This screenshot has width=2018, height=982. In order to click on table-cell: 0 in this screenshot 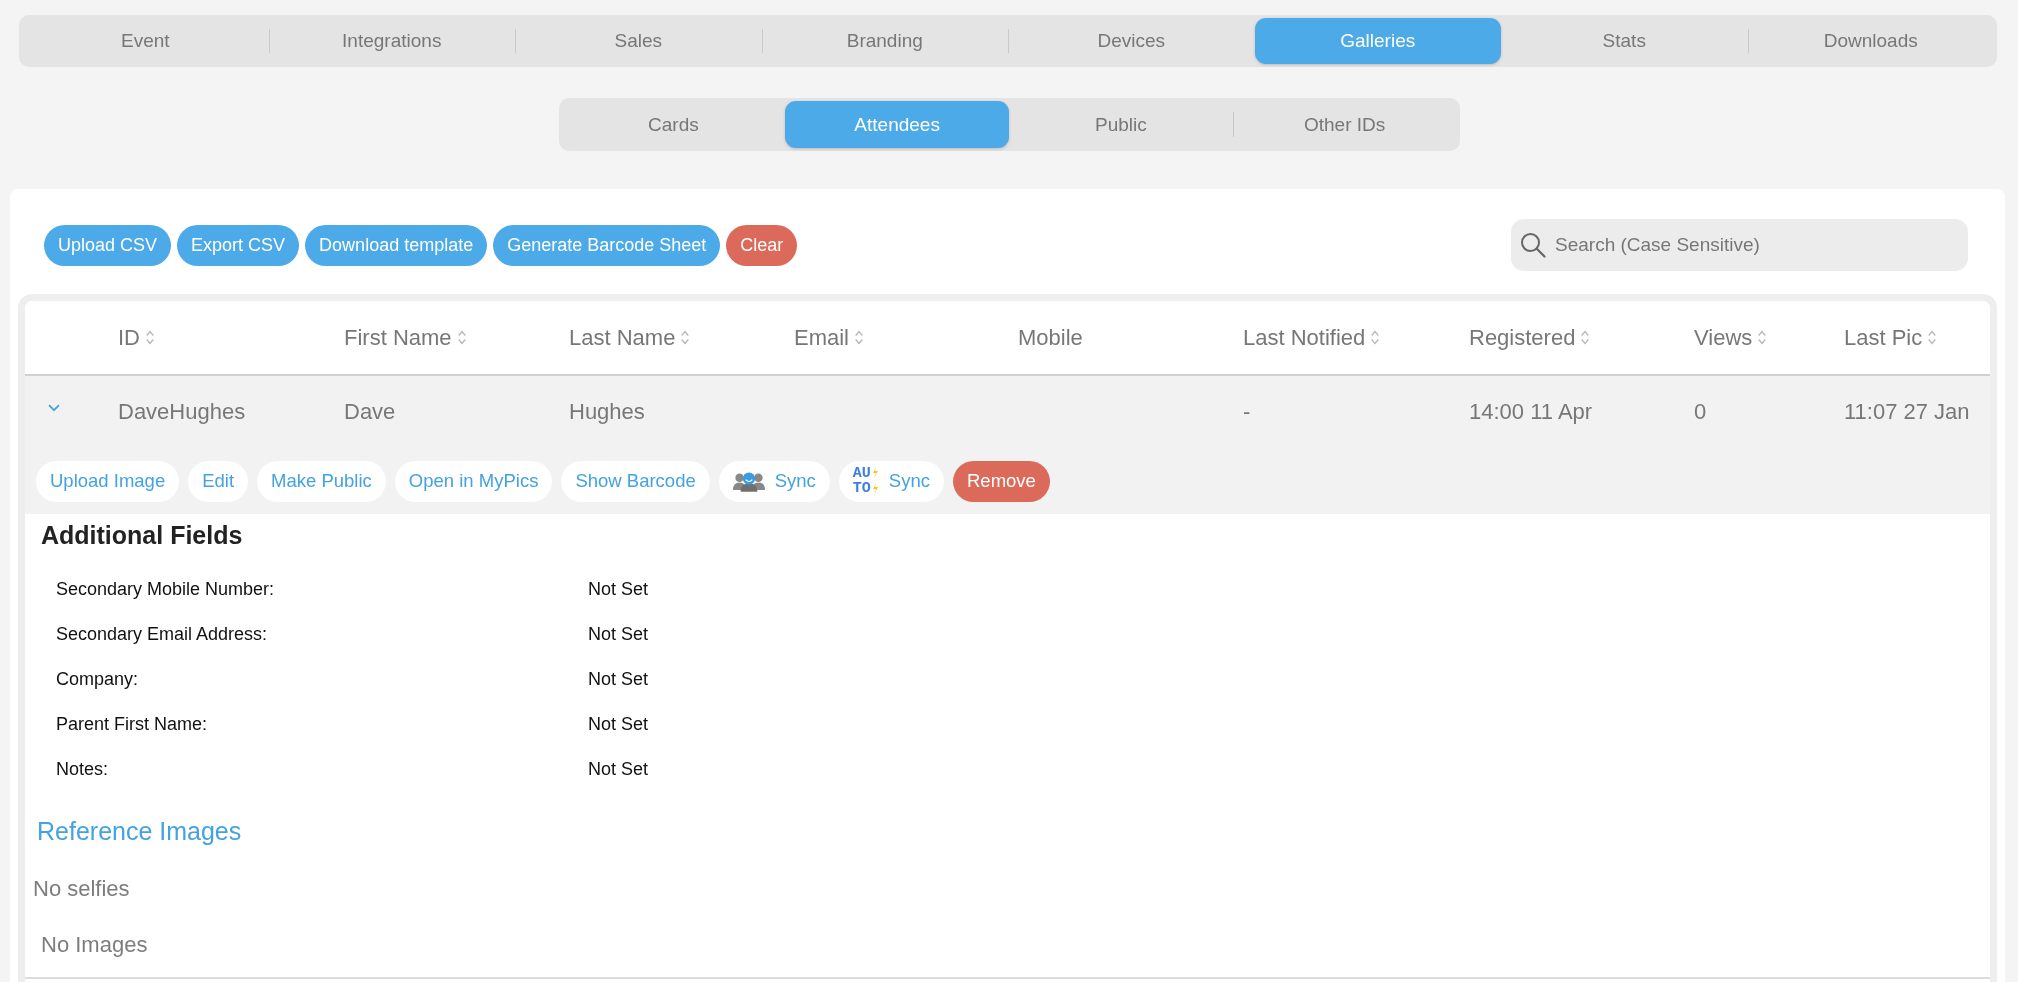, I will do `click(1700, 411)`.